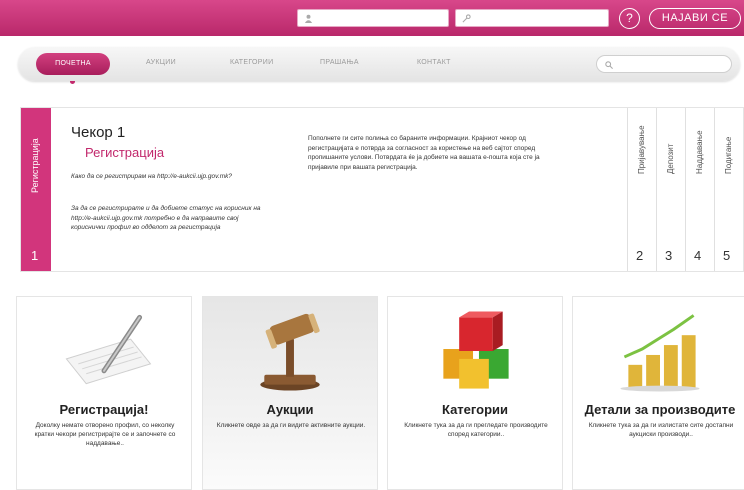  What do you see at coordinates (698, 255) in the screenshot?
I see `step-tab-number: 4` at bounding box center [698, 255].